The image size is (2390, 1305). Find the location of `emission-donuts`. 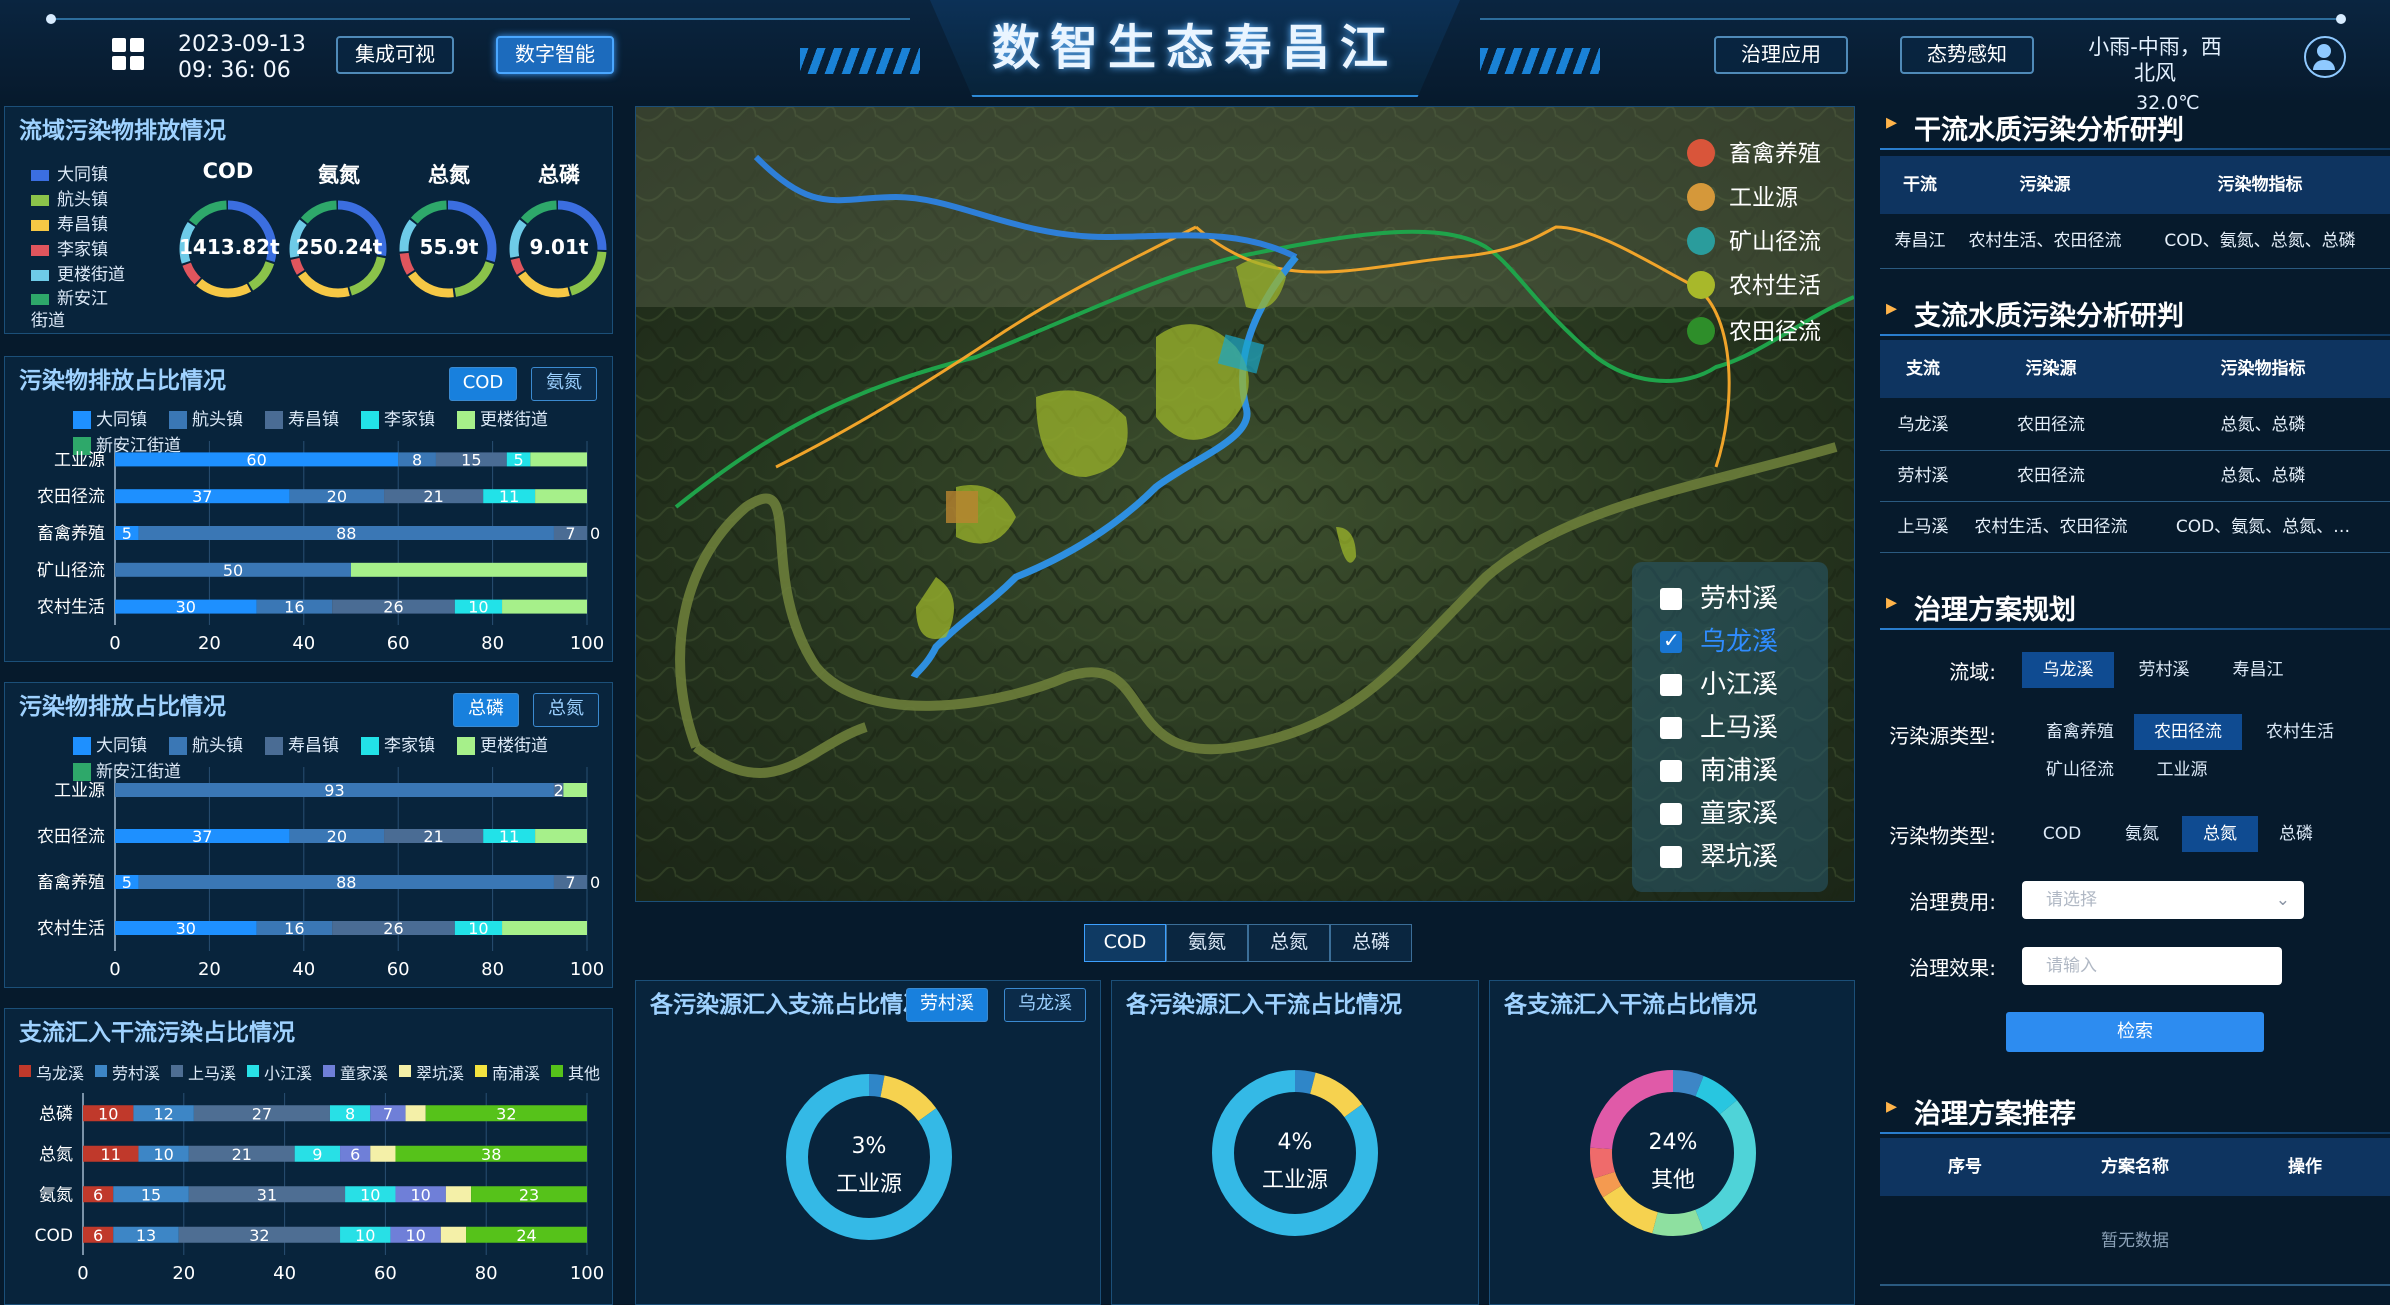

emission-donuts is located at coordinates (393, 249).